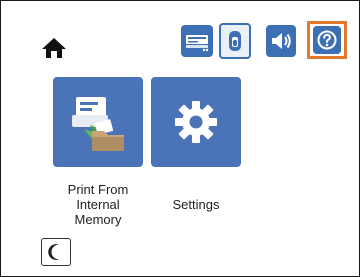 The height and width of the screenshot is (277, 360). I want to click on settings-label: Settings, so click(196, 204).